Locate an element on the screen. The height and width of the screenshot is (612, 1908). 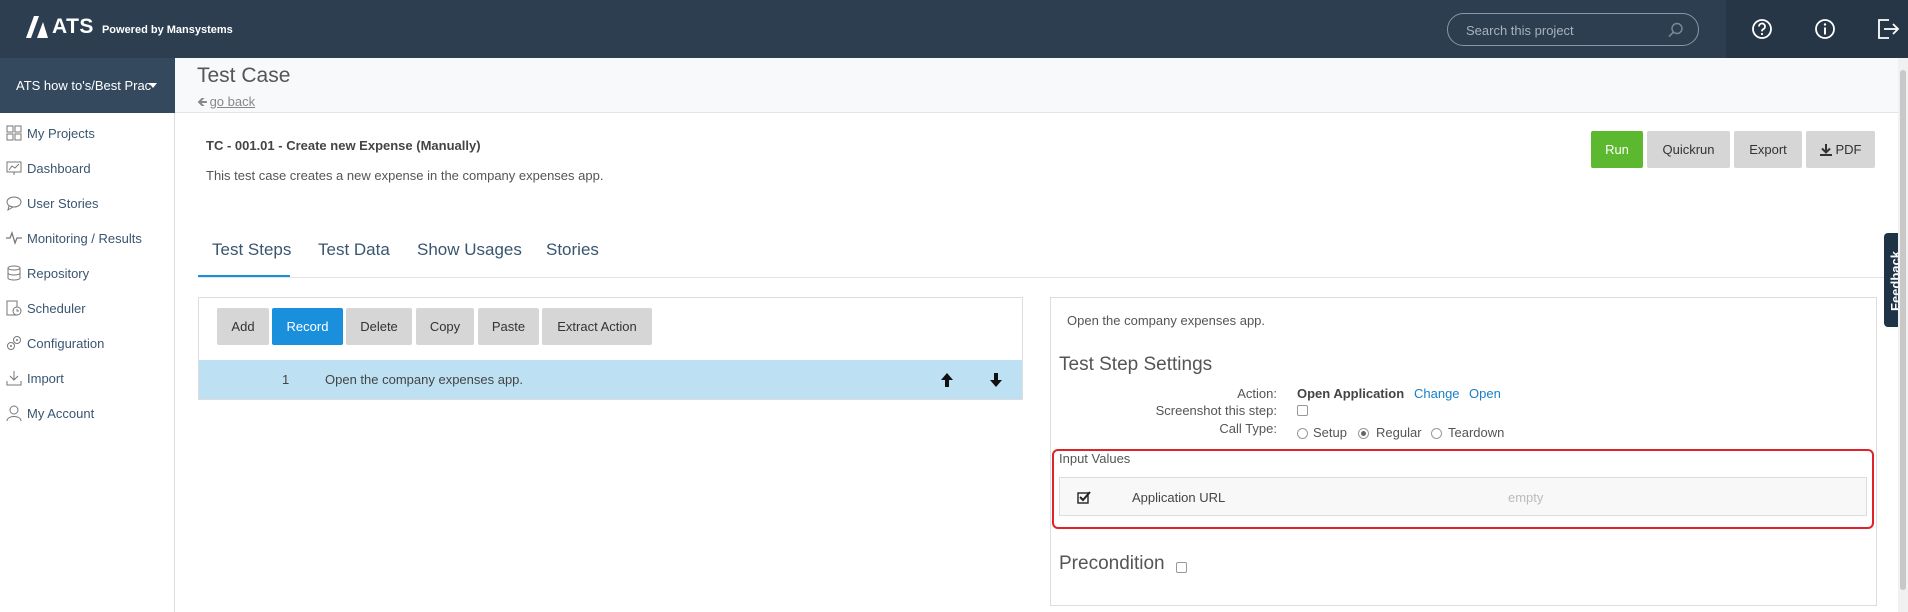
call-type-label: Call Type: is located at coordinates (1248, 428).